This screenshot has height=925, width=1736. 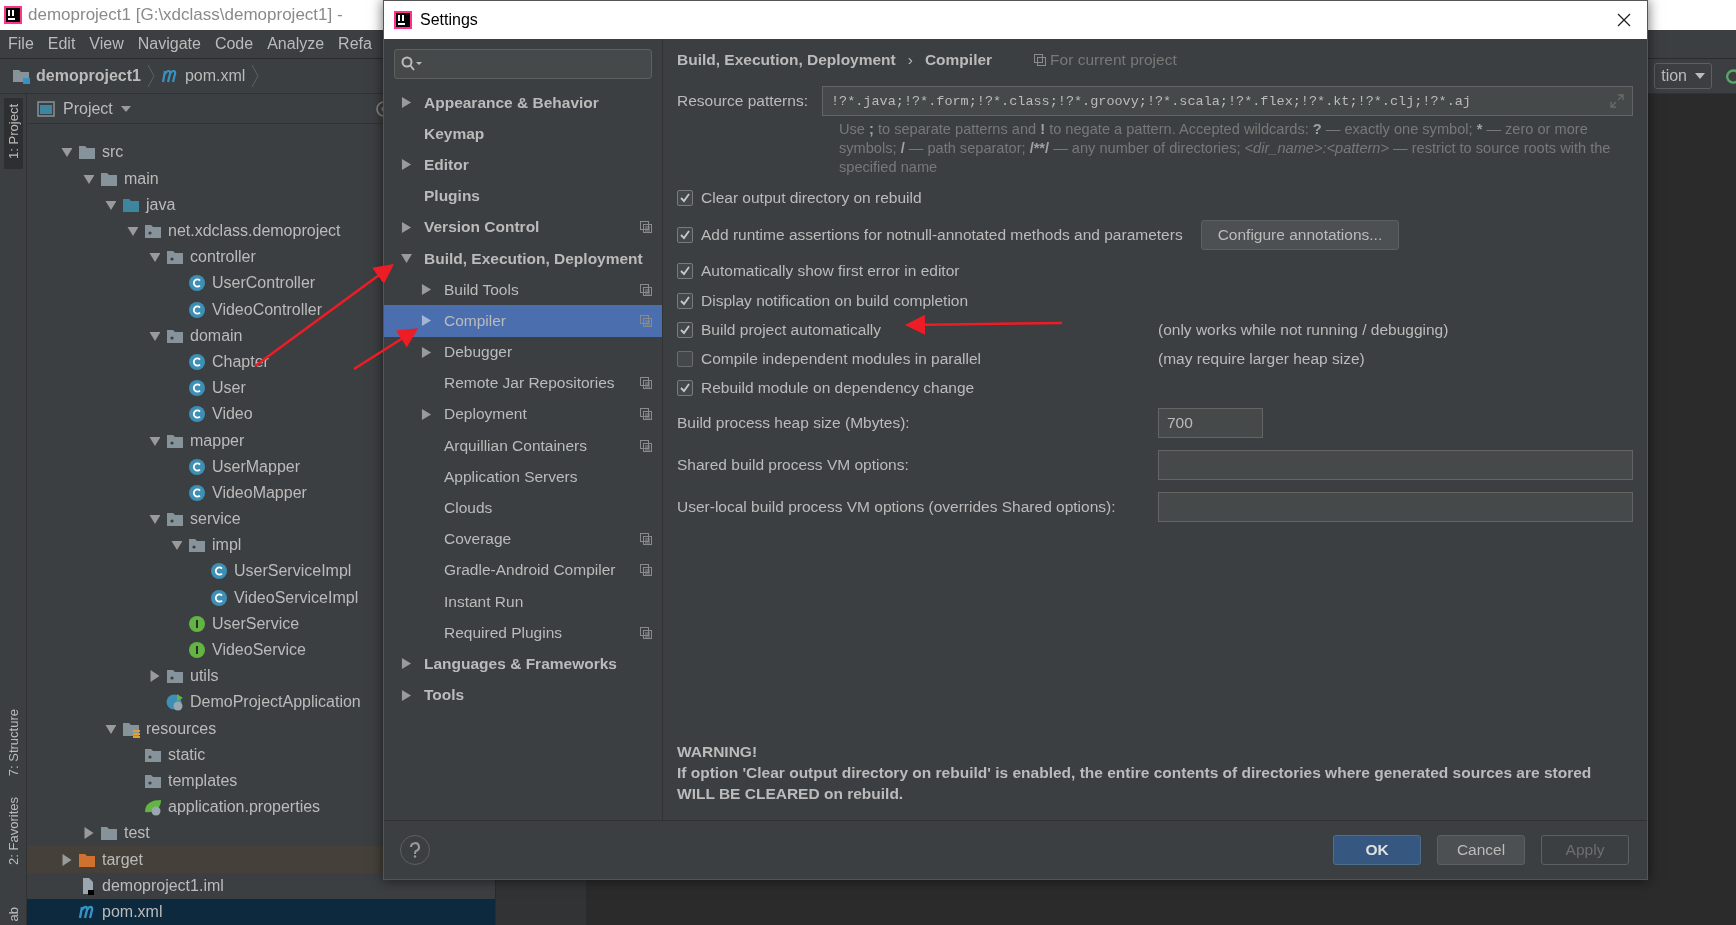 I want to click on tool-window-tab: 2: Favorites, so click(x=13, y=832).